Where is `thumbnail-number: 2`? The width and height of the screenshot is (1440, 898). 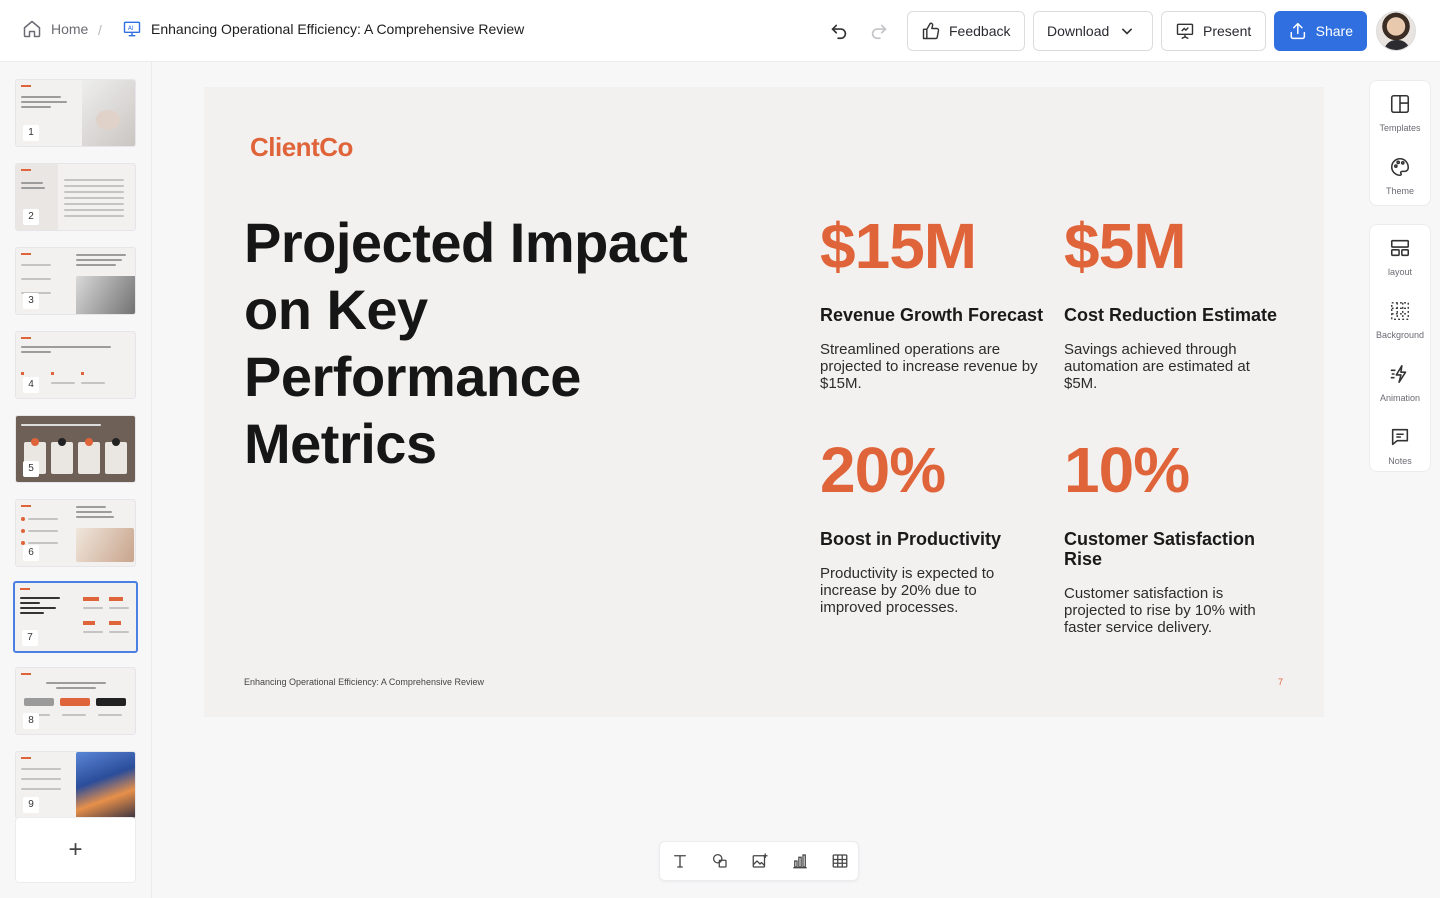
thumbnail-number: 2 is located at coordinates (31, 217).